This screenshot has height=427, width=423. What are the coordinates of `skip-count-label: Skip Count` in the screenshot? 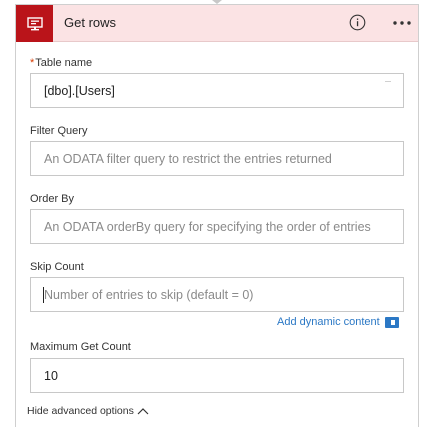 It's located at (57, 267).